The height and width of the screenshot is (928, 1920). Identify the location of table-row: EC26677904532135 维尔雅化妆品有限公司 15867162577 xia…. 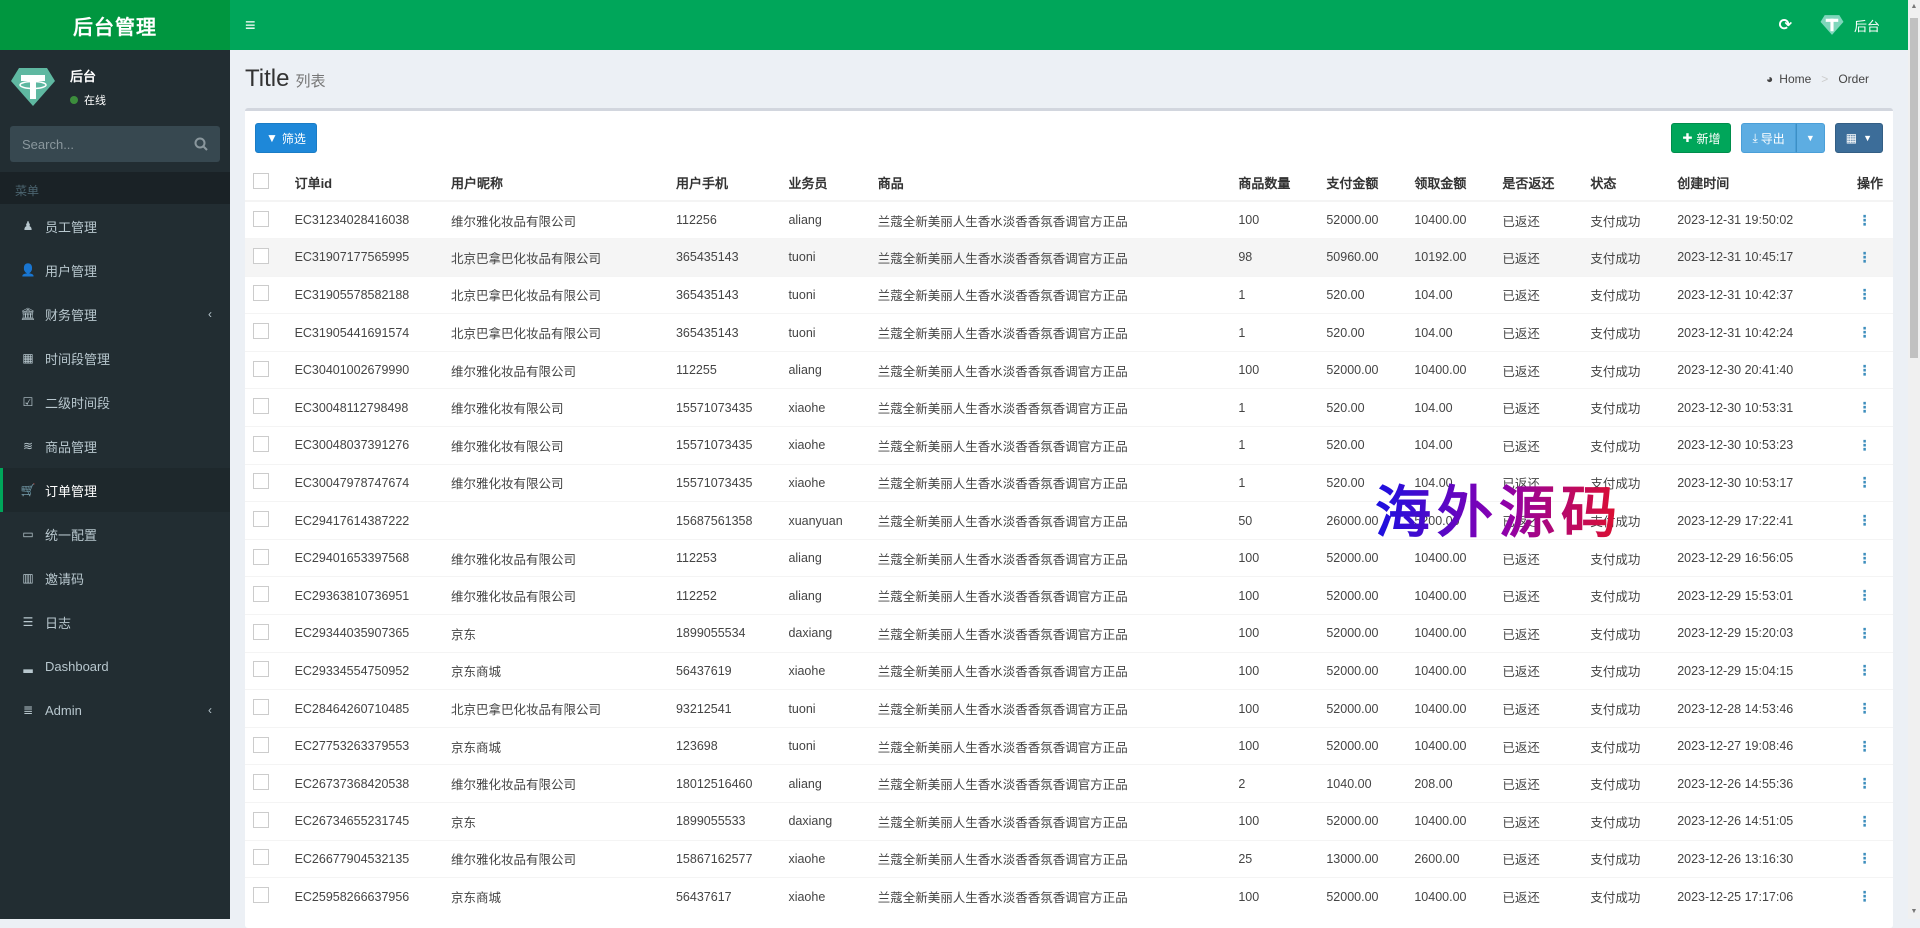
(1069, 858).